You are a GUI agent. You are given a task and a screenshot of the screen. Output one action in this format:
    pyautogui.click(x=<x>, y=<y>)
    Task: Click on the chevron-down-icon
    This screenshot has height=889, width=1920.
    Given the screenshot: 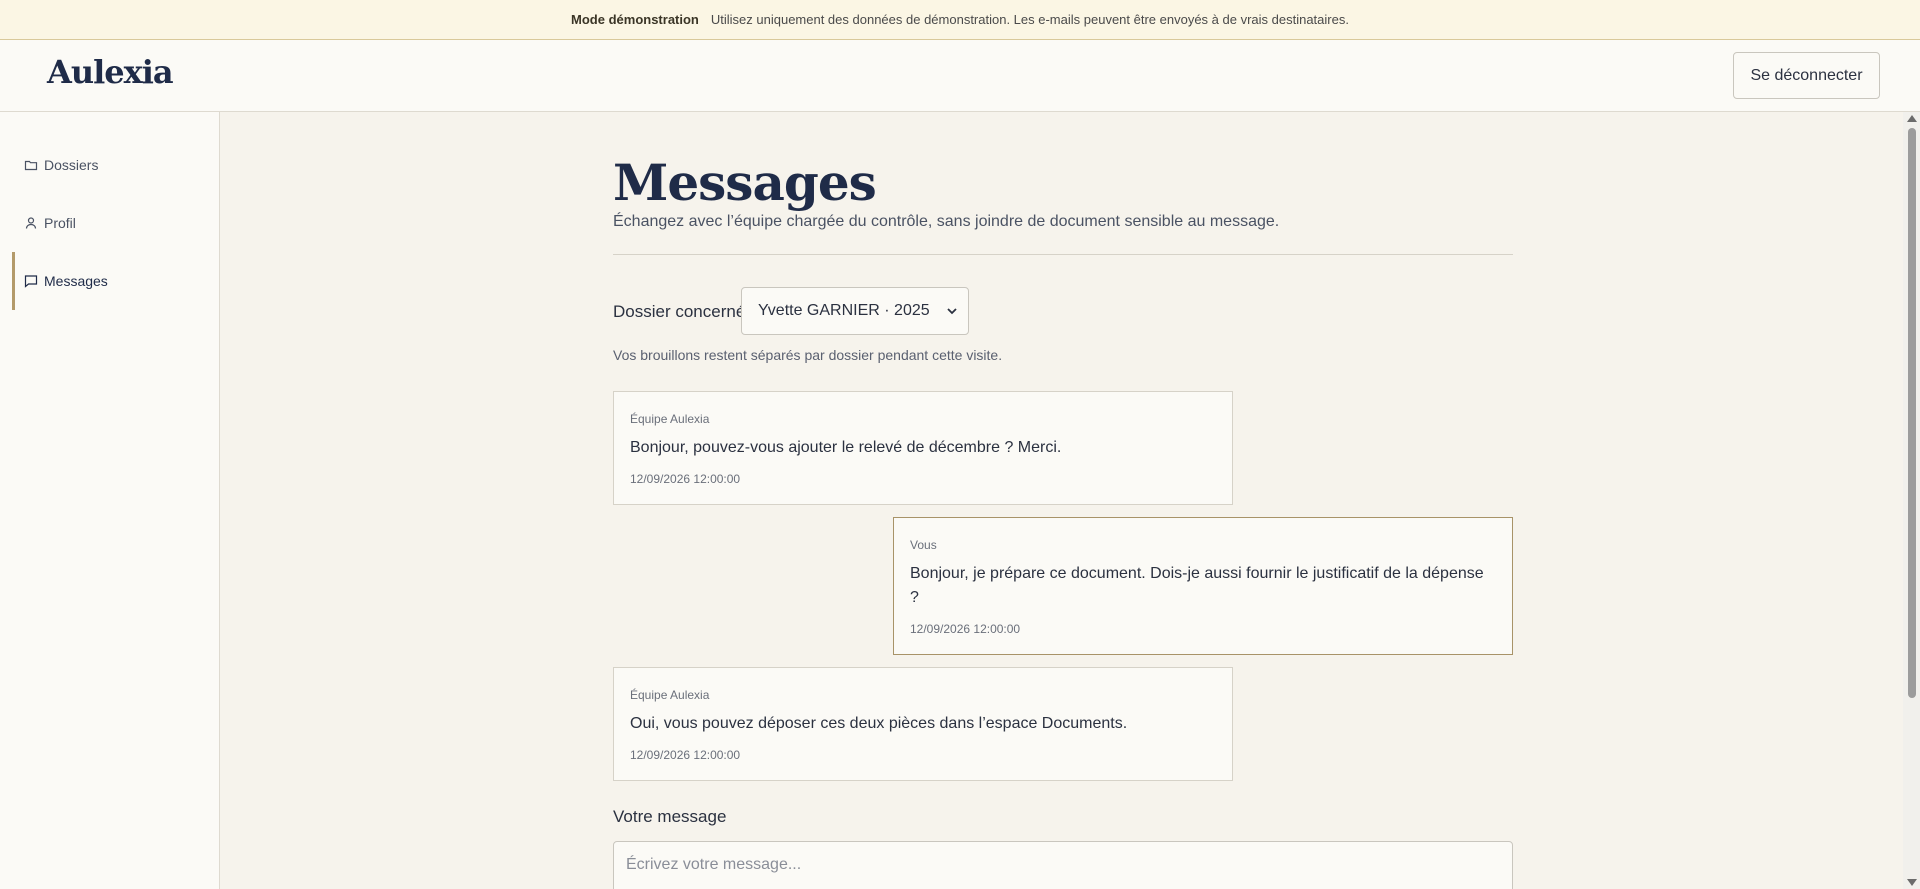 What is the action you would take?
    pyautogui.click(x=952, y=310)
    